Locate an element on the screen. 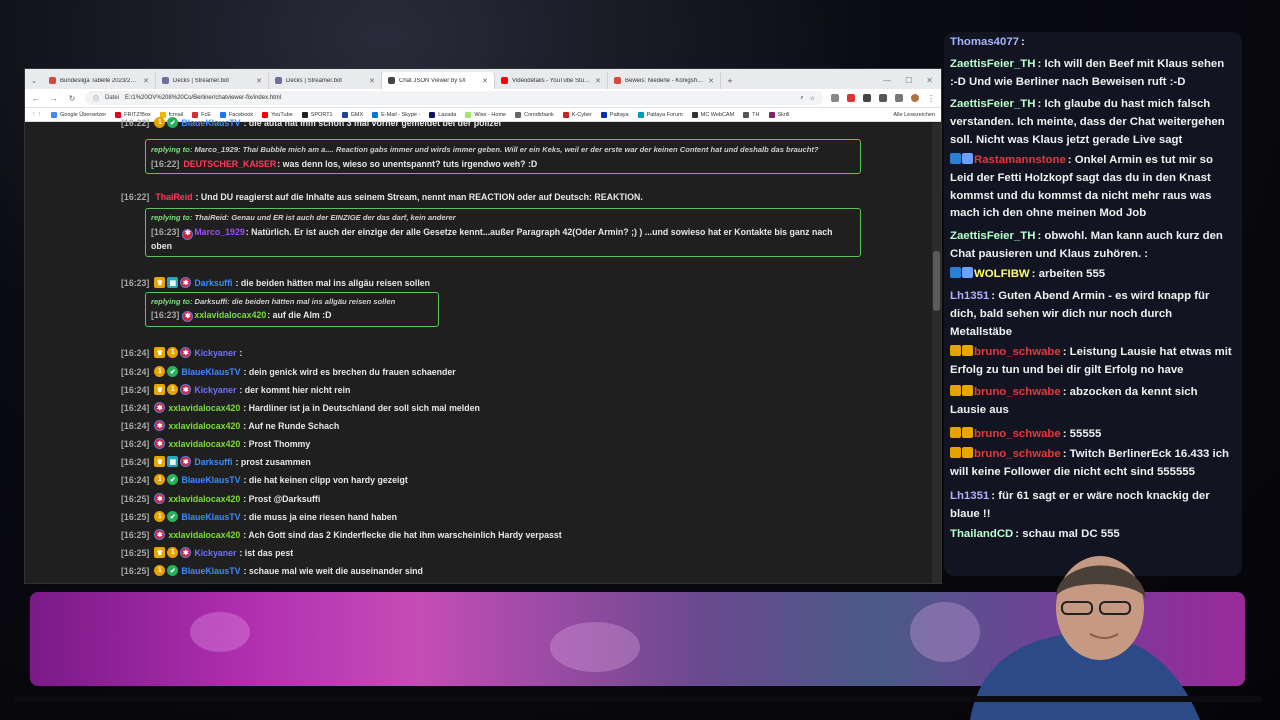 The width and height of the screenshot is (1280, 720). downloads-icon is located at coordinates (899, 98).